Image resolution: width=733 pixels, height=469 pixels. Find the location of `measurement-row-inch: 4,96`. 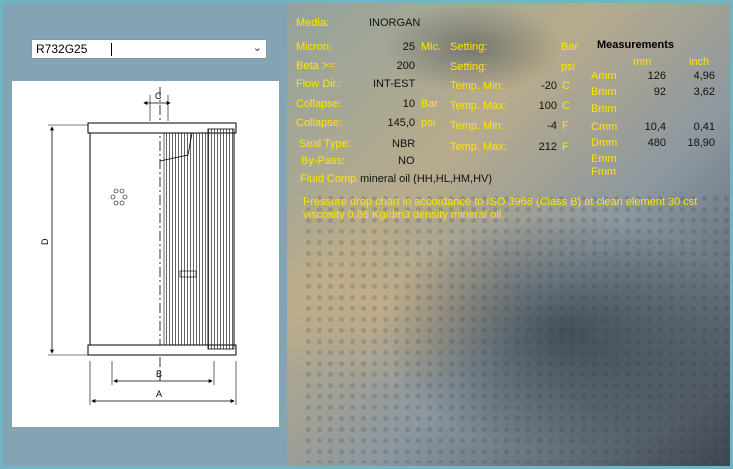

measurement-row-inch: 4,96 is located at coordinates (704, 76).